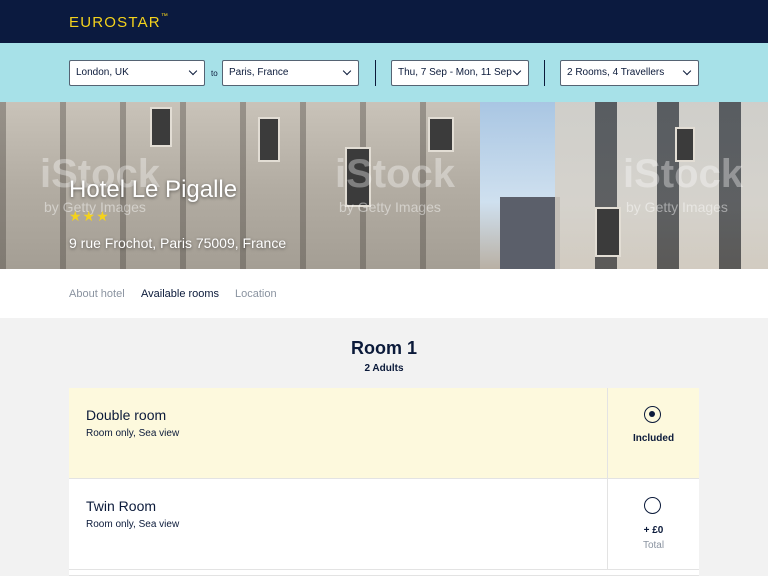 Image resolution: width=768 pixels, height=576 pixels. I want to click on dates-select: Thu, 7 Sep - Mon, 11 Sep, so click(460, 73).